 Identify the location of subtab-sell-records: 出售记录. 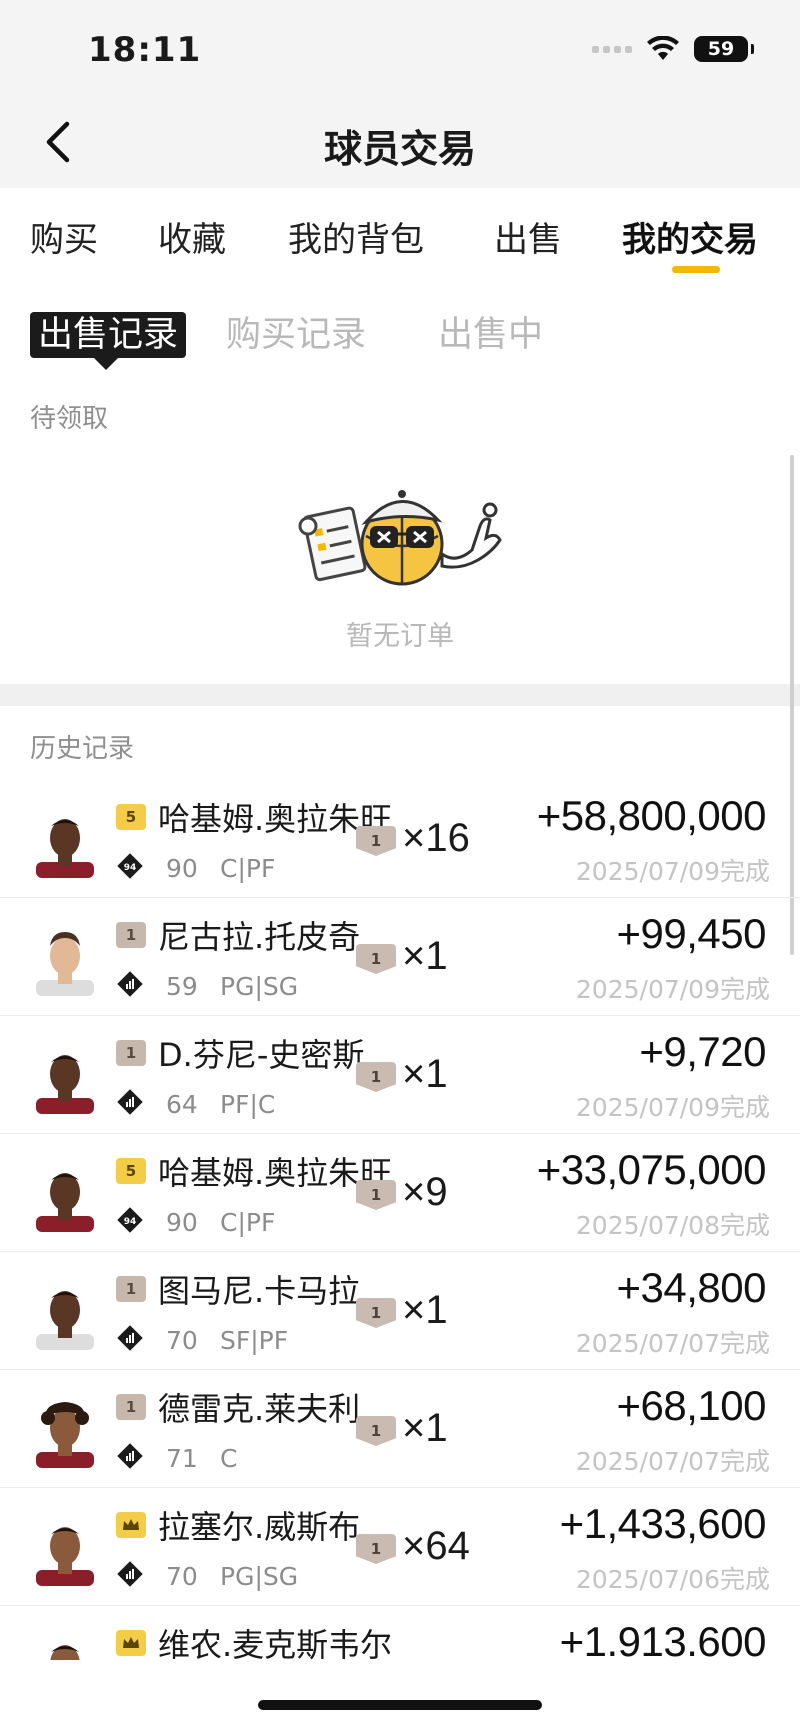
(108, 341).